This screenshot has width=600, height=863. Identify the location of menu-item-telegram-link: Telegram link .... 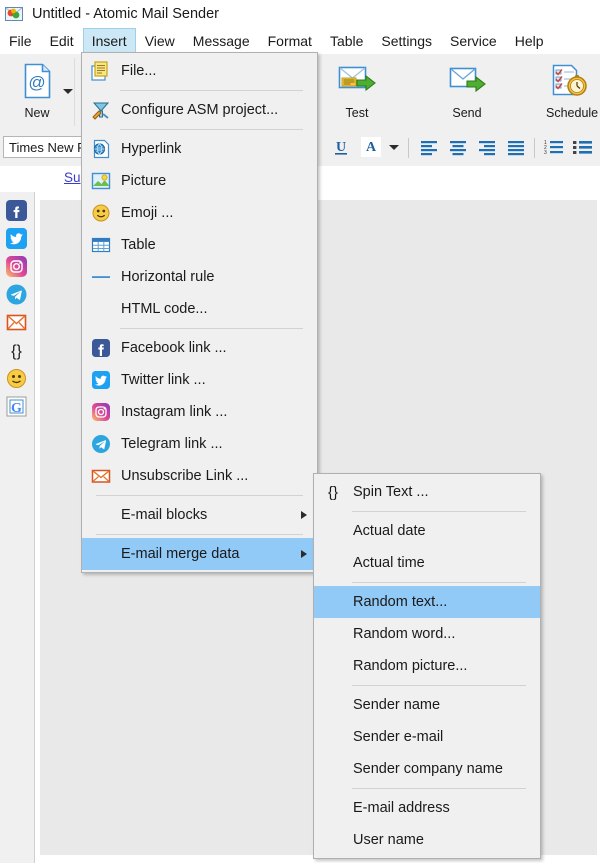
(199, 444).